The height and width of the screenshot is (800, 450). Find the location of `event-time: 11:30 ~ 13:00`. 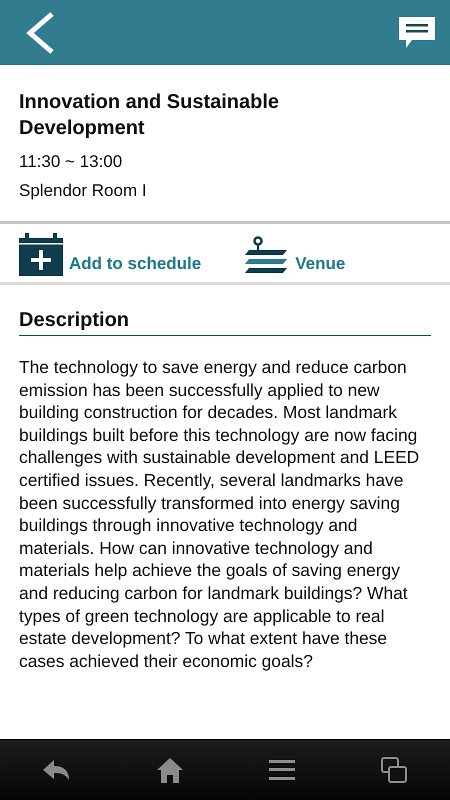

event-time: 11:30 ~ 13:00 is located at coordinates (70, 161).